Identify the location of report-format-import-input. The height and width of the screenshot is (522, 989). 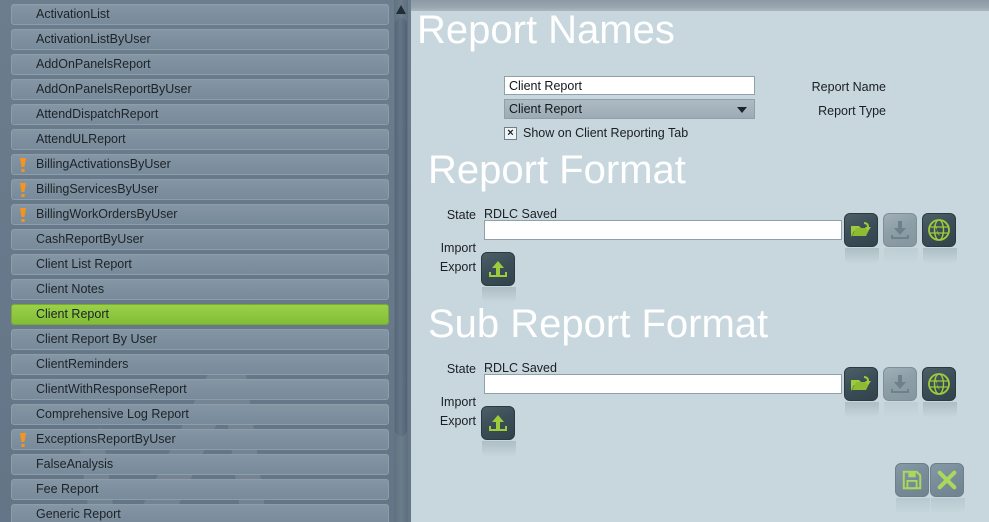
(663, 230).